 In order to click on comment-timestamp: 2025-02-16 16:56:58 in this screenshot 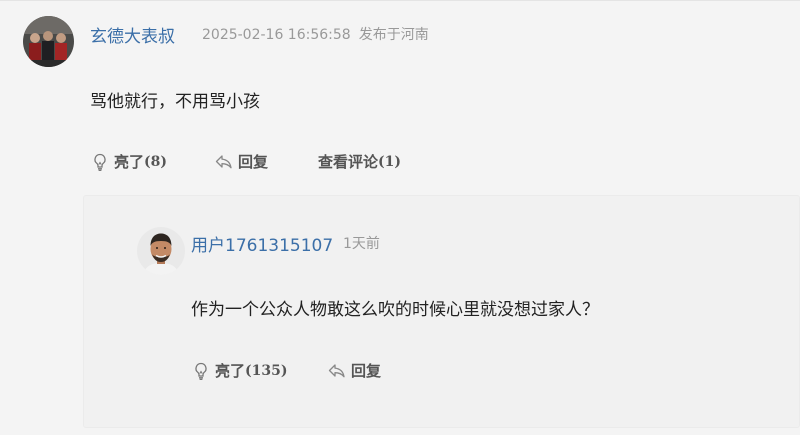, I will do `click(276, 35)`.